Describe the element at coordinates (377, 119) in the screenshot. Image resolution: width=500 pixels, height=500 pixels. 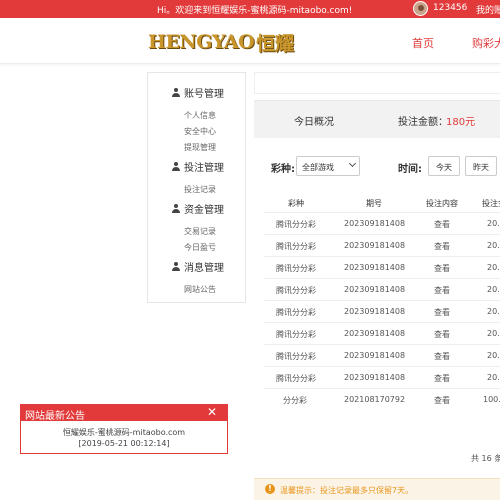
I see `today-summary: 今日概况 投注金额： 180元` at that location.